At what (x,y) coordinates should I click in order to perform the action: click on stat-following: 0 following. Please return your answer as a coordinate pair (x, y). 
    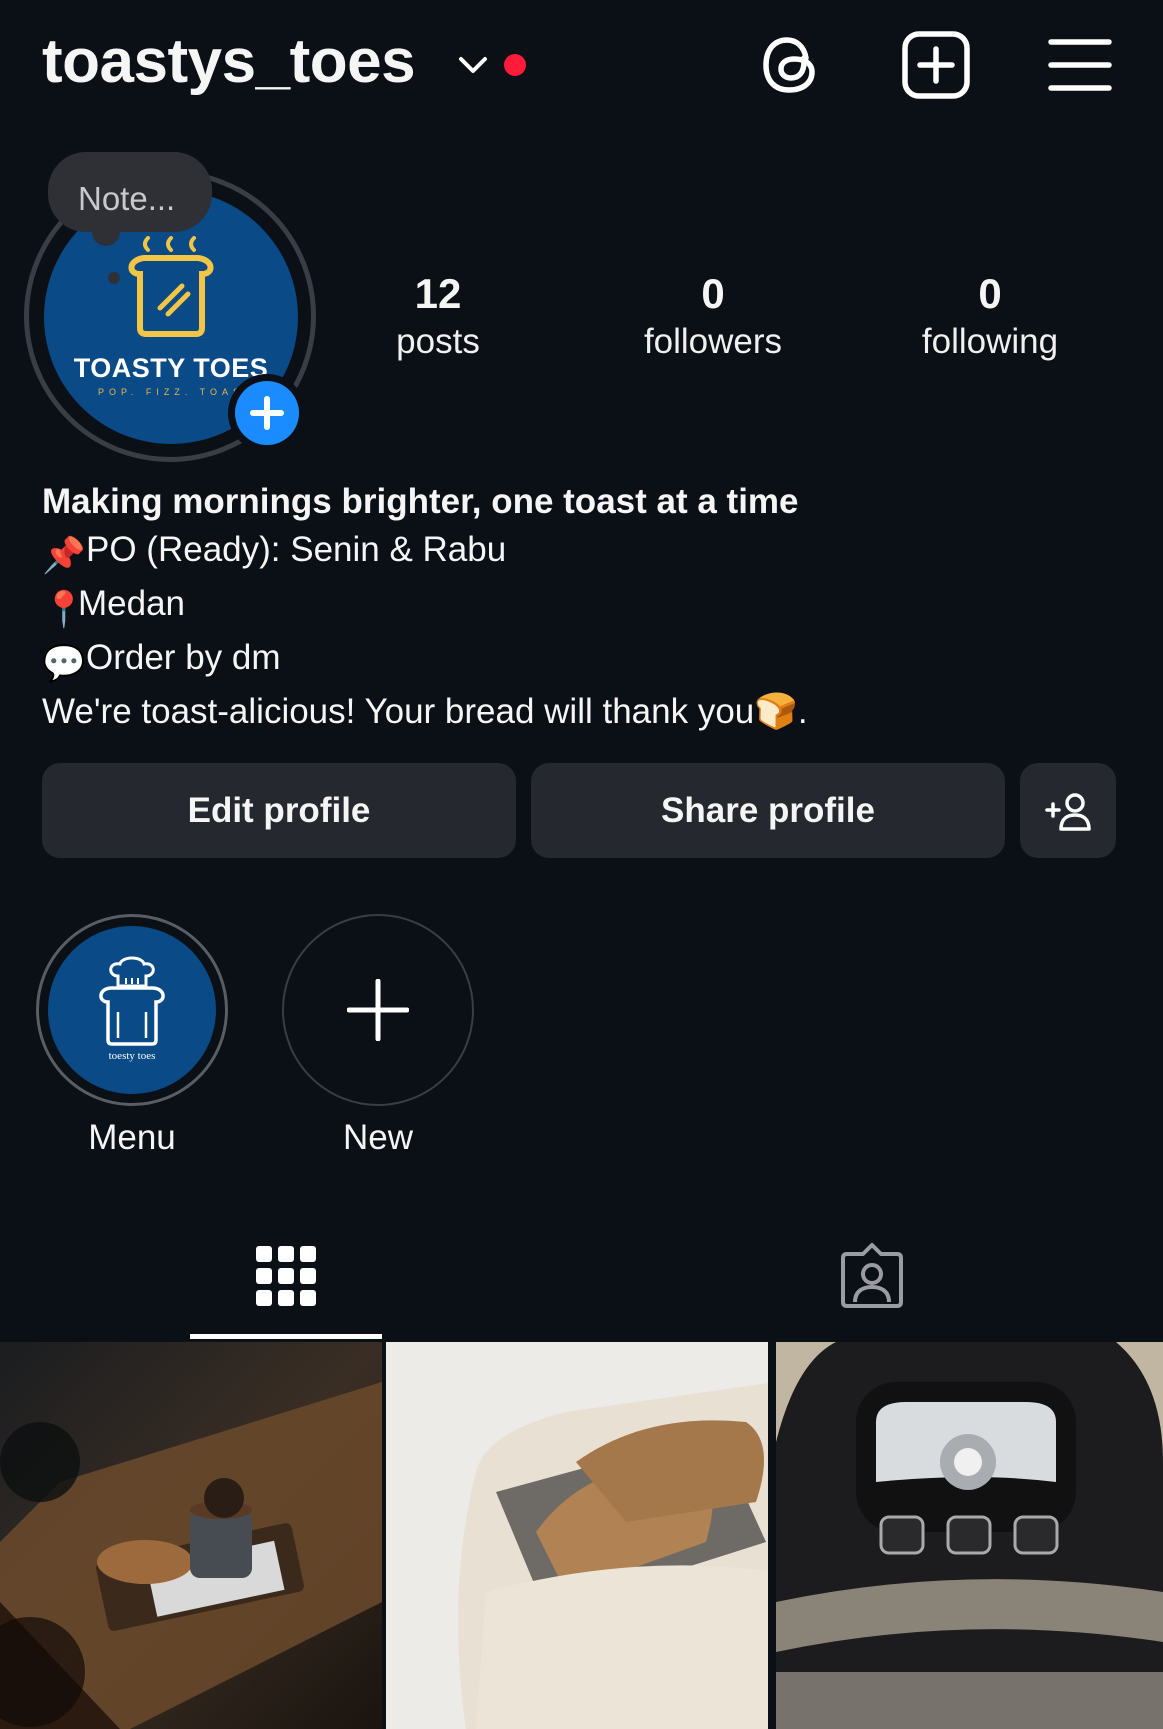
    Looking at the image, I should click on (990, 316).